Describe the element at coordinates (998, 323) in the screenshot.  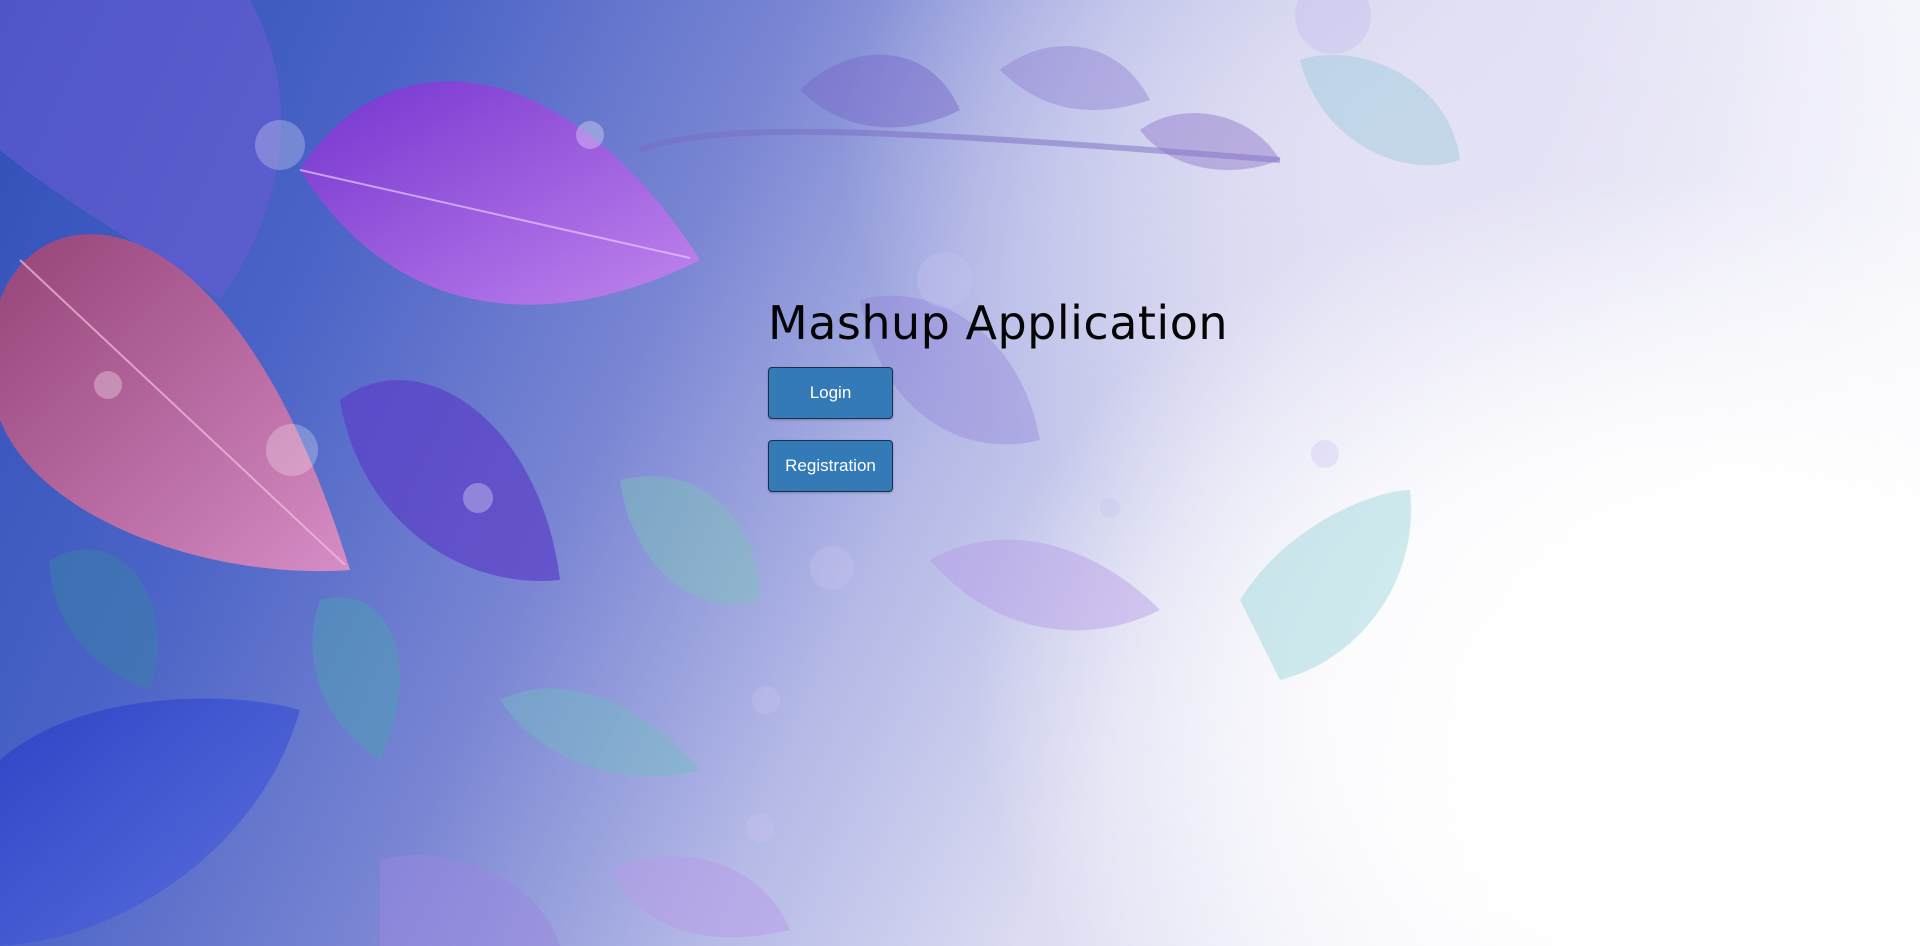
I see `page-title: Mashup Application` at that location.